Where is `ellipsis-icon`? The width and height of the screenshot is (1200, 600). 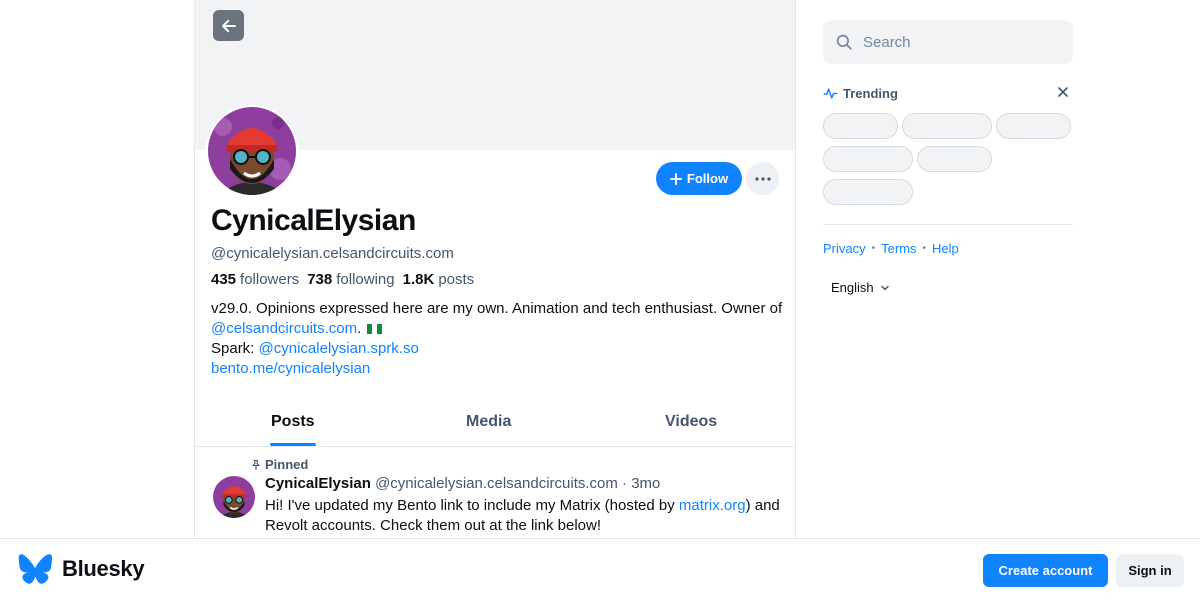
ellipsis-icon is located at coordinates (762, 178).